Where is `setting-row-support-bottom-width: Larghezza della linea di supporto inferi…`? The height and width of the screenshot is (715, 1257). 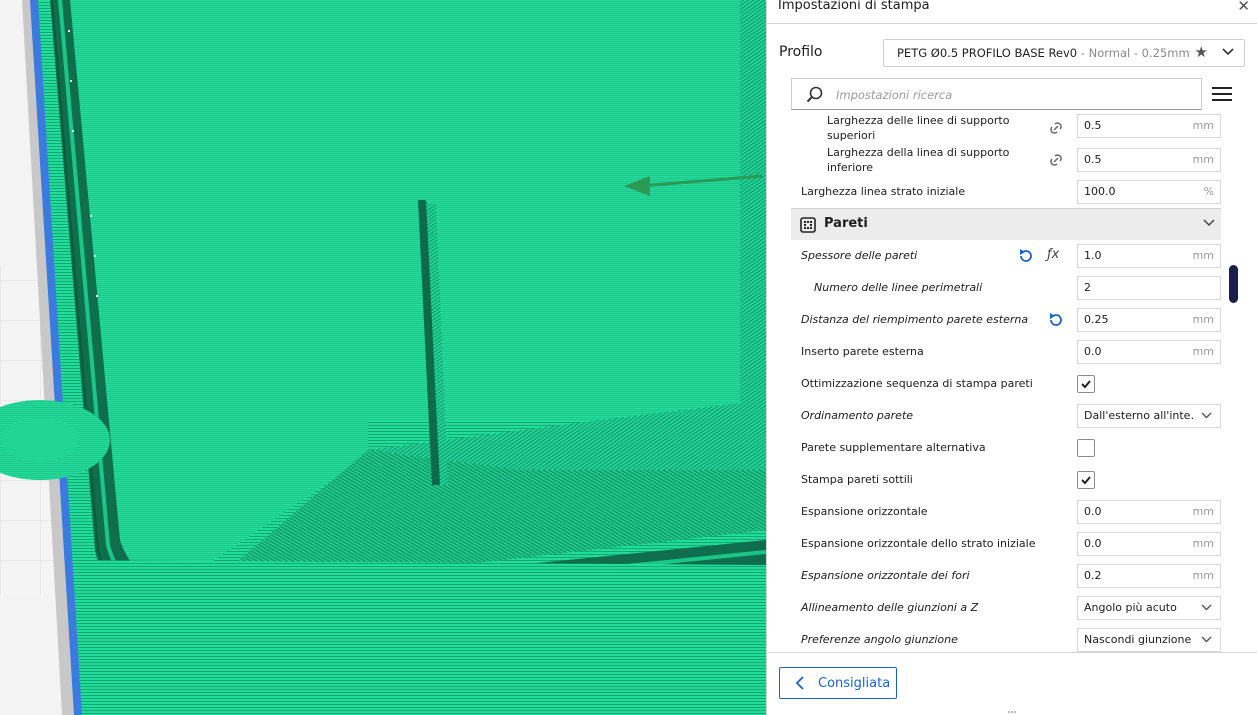 setting-row-support-bottom-width: Larghezza della linea di supporto inferi… is located at coordinates (1002, 160).